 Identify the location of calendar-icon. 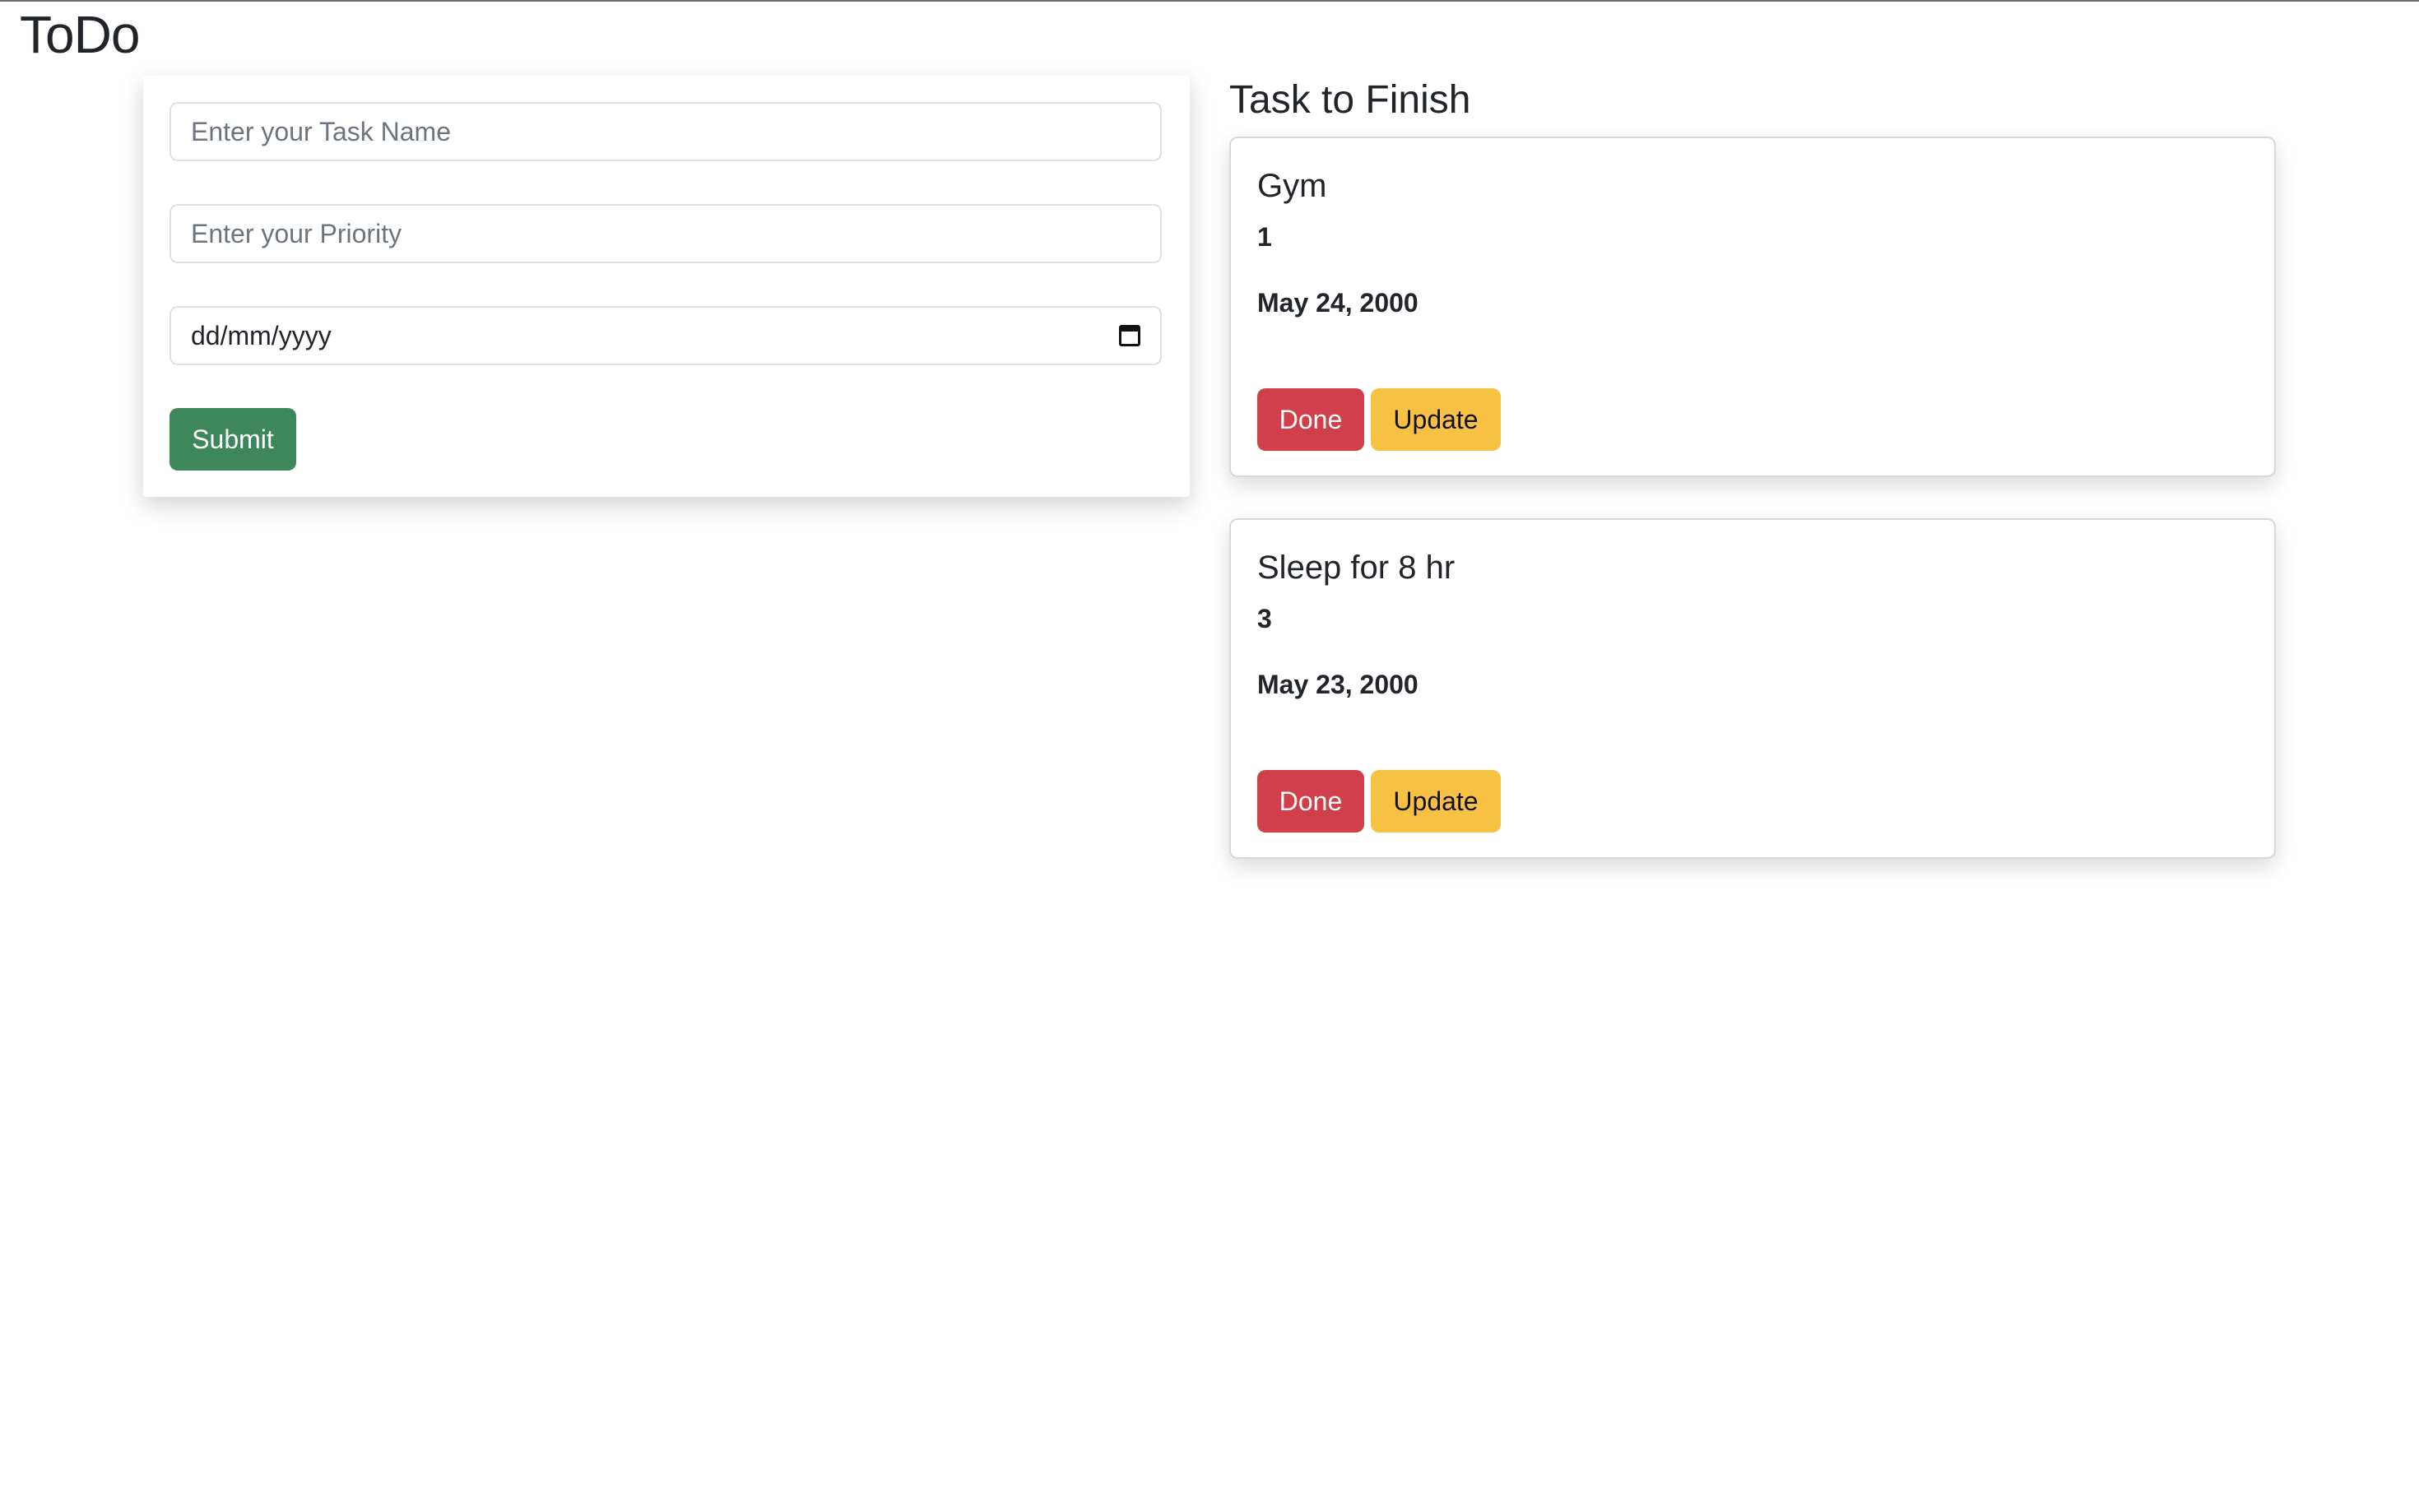
(1129, 335).